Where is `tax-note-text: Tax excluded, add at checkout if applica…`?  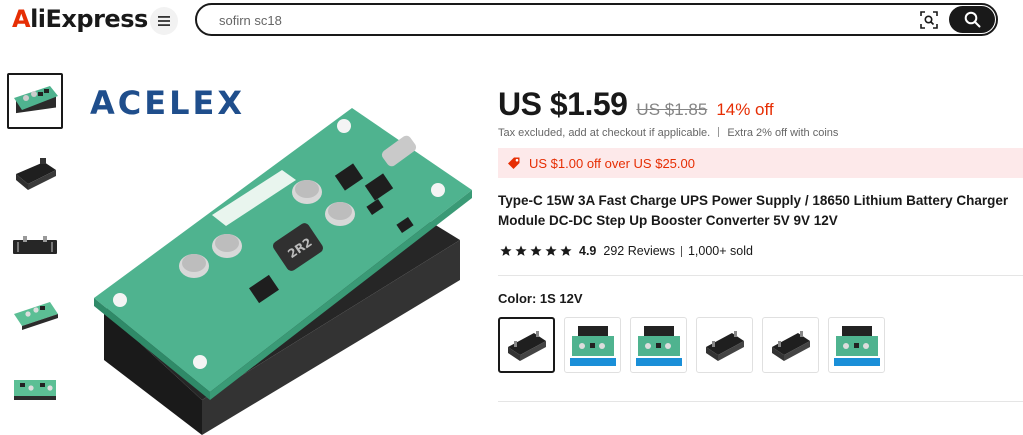
tax-note-text: Tax excluded, add at checkout if applica… is located at coordinates (604, 133).